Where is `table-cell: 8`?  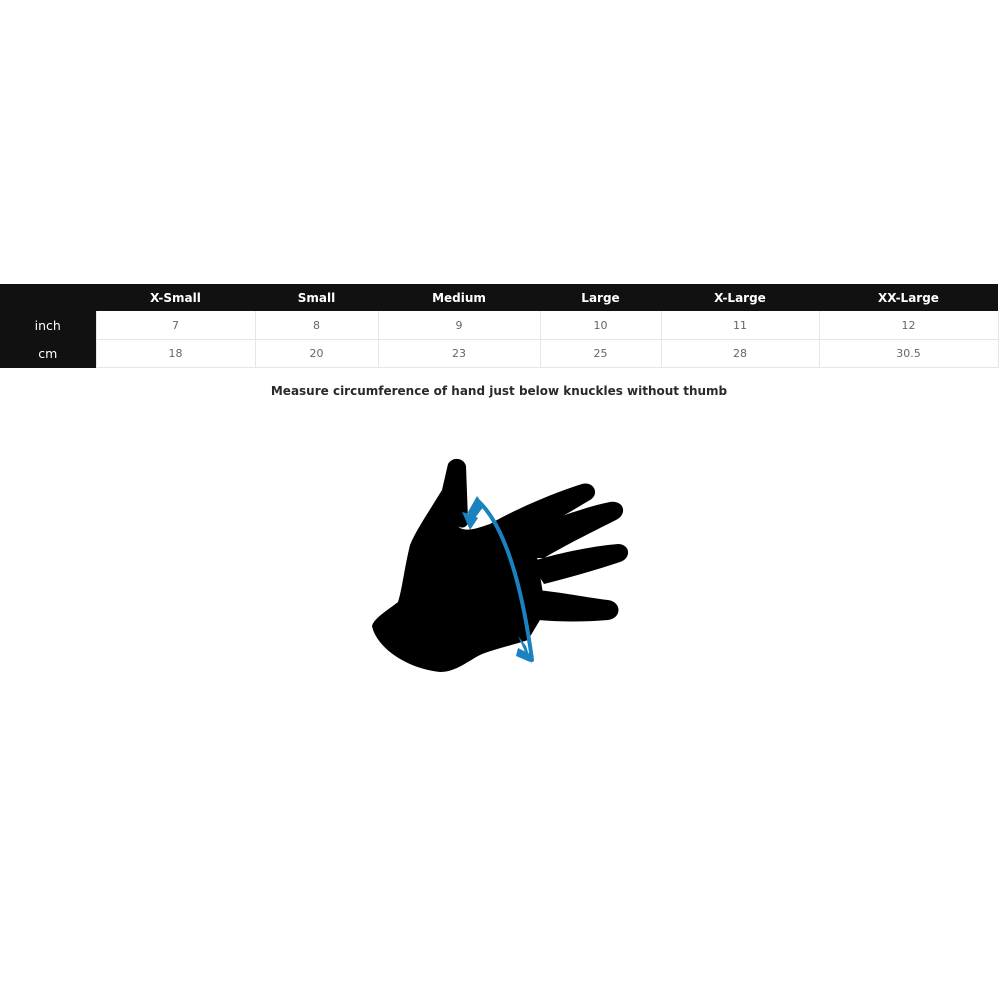
table-cell: 8 is located at coordinates (316, 325).